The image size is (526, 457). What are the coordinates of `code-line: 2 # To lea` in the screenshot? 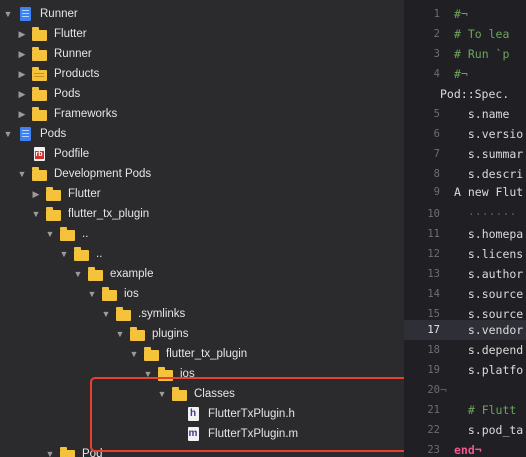 It's located at (465, 34).